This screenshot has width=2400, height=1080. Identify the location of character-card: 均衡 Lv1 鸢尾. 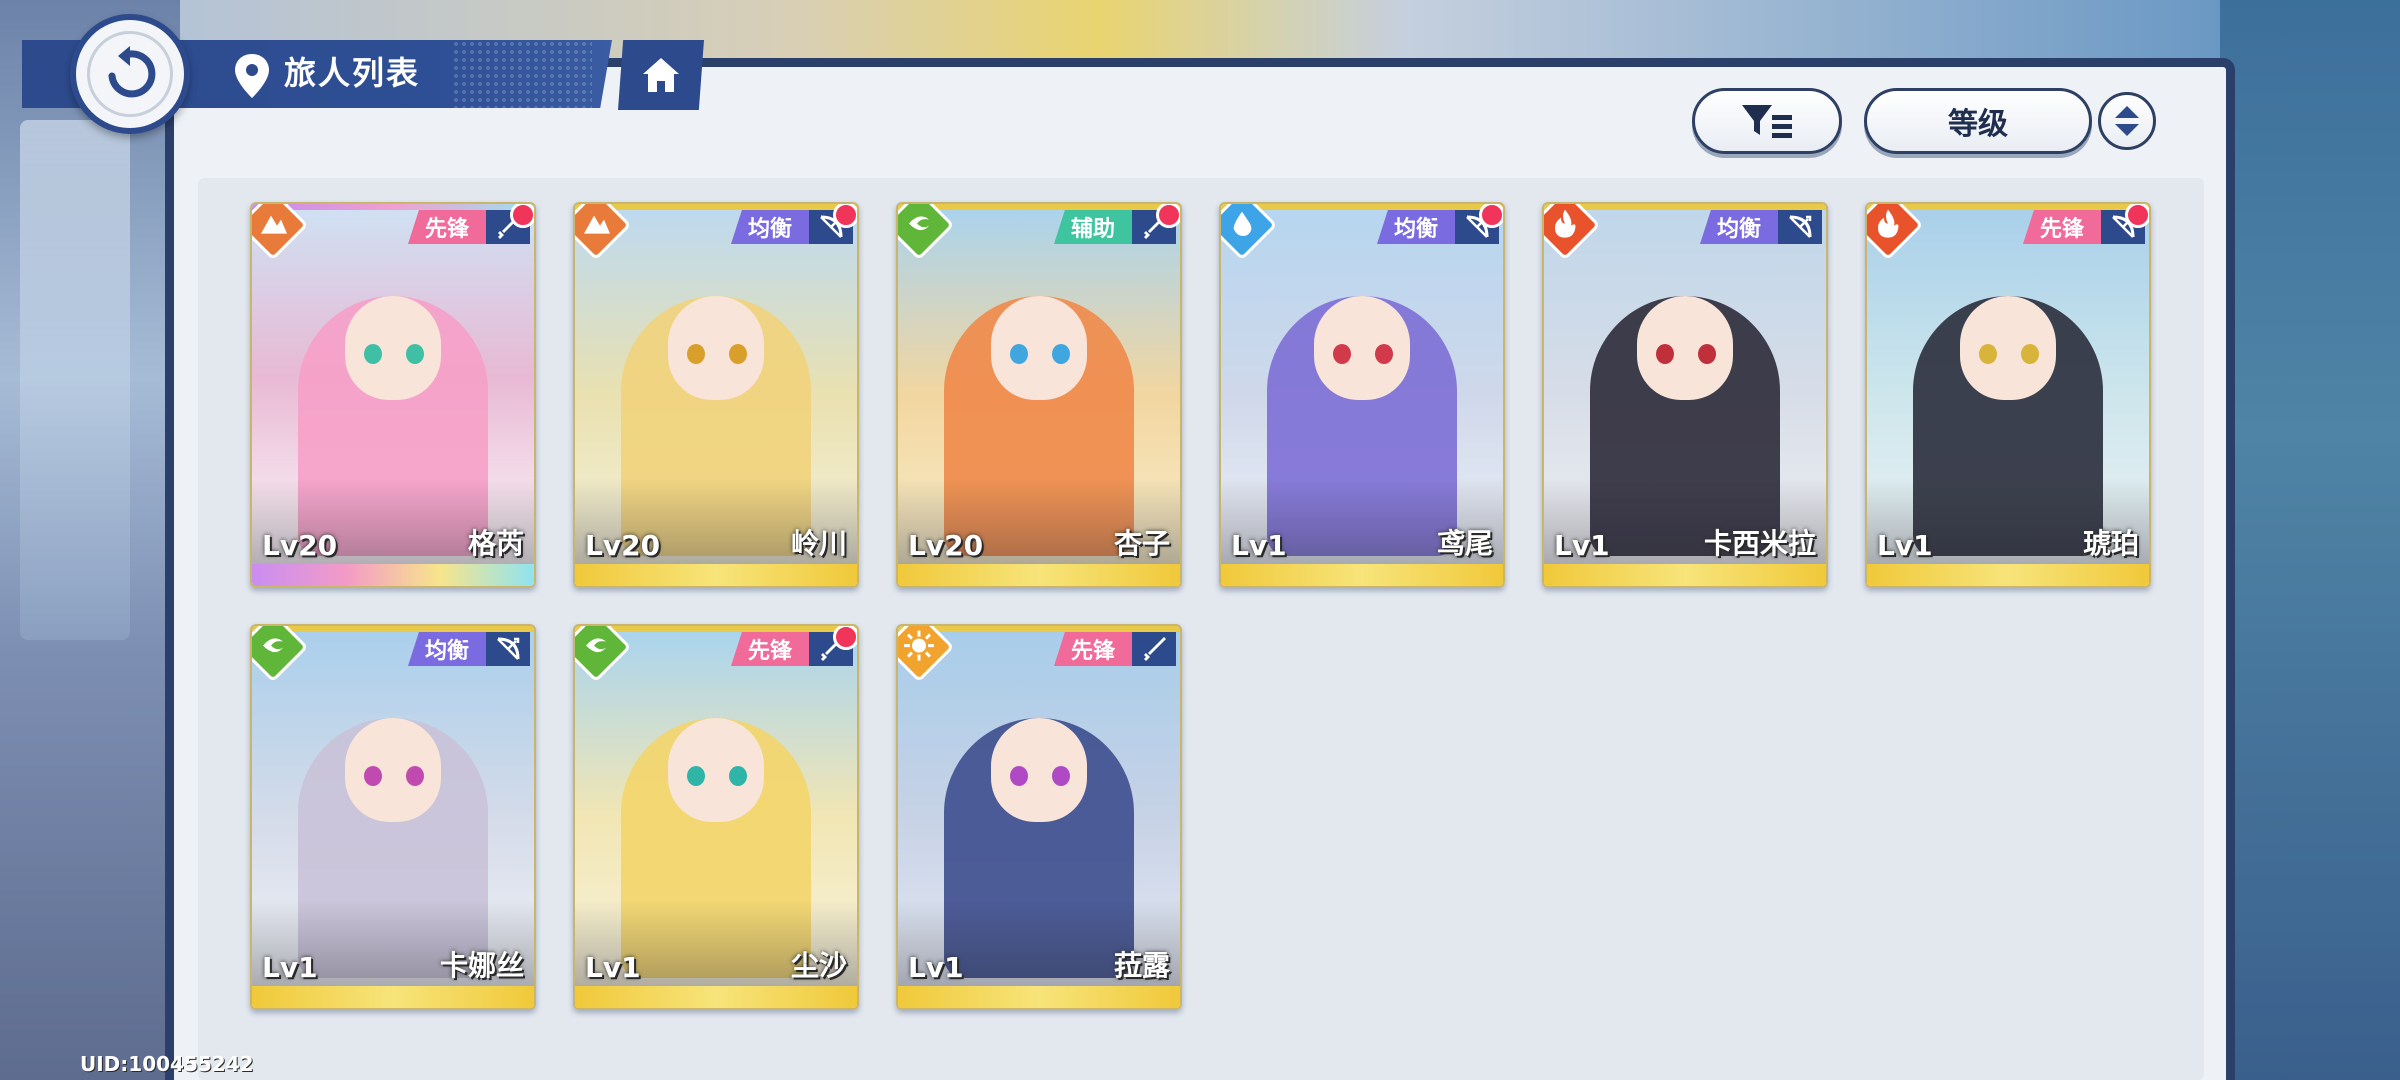
(1362, 395).